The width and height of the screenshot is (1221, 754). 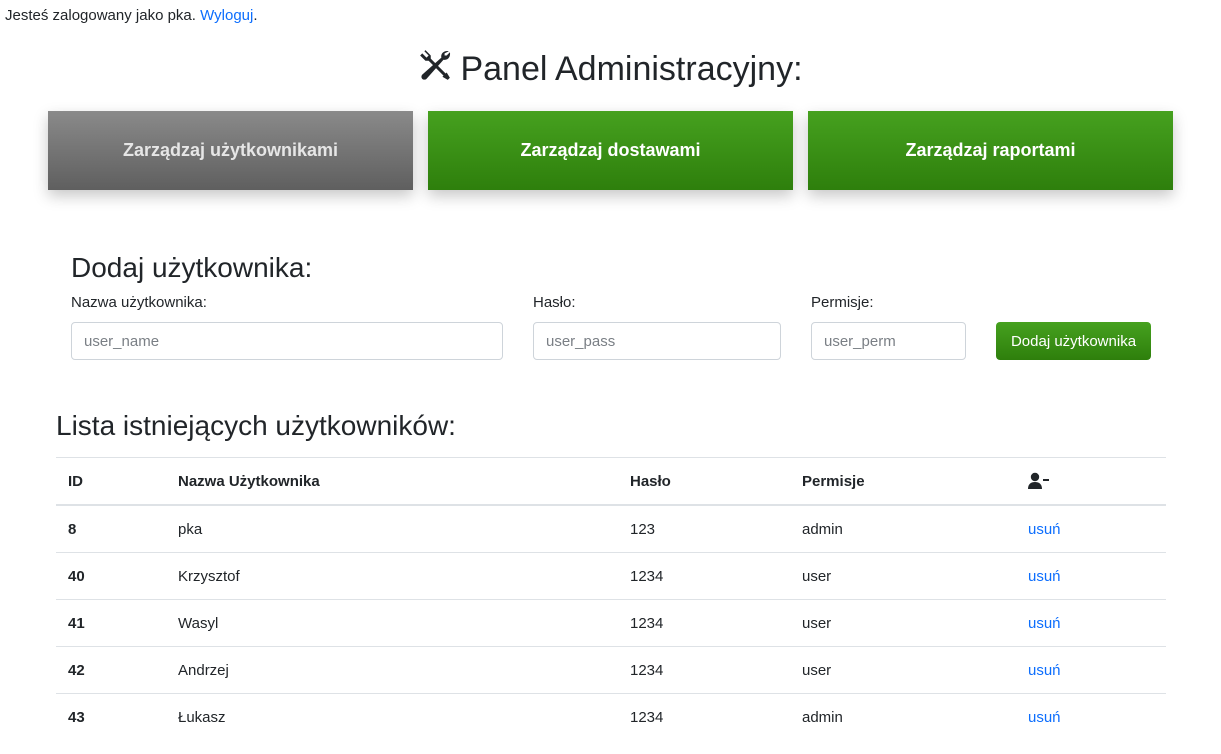 What do you see at coordinates (903, 481) in the screenshot?
I see `column-header-permissions: Permisje` at bounding box center [903, 481].